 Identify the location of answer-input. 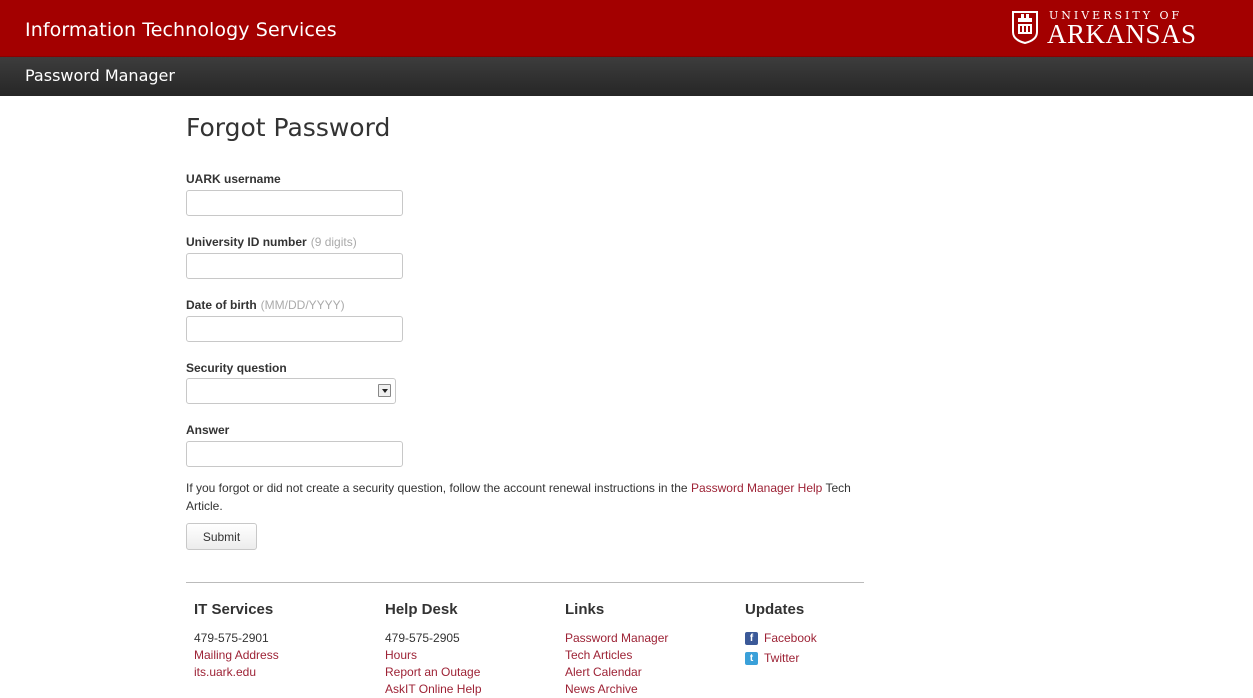
(294, 454).